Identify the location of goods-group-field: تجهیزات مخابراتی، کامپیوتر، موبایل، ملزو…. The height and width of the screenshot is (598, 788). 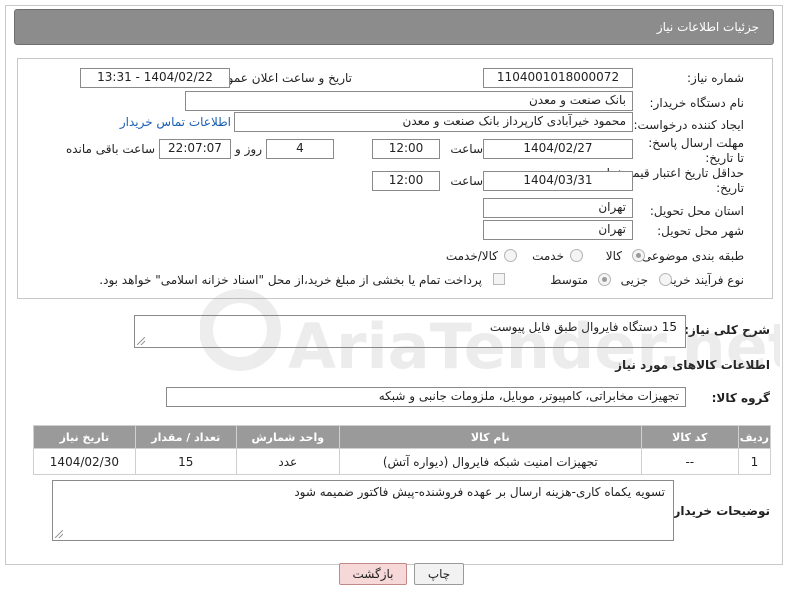
(426, 397).